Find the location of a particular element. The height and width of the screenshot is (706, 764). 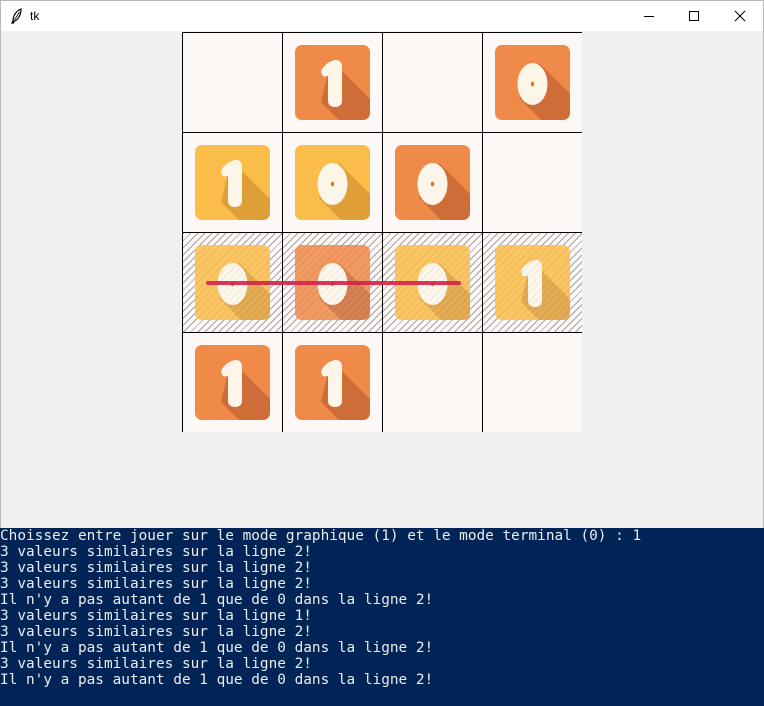

close-button is located at coordinates (740, 16).